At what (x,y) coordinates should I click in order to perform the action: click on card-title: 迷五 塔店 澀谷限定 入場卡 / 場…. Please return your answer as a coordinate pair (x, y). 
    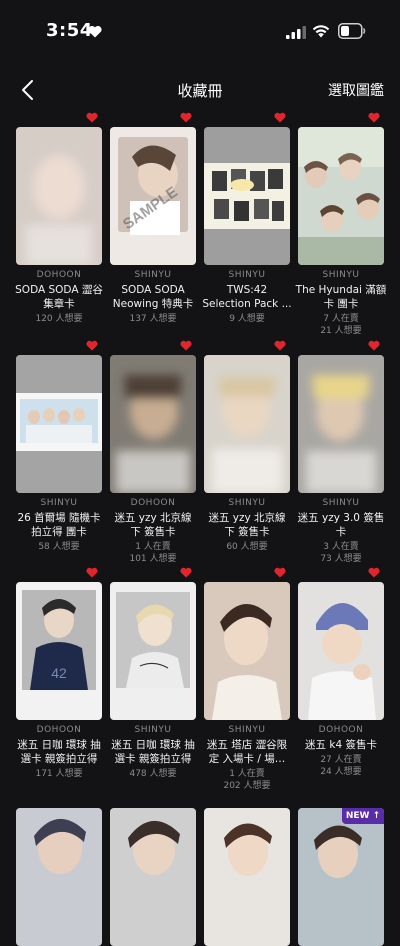
    Looking at the image, I should click on (247, 752).